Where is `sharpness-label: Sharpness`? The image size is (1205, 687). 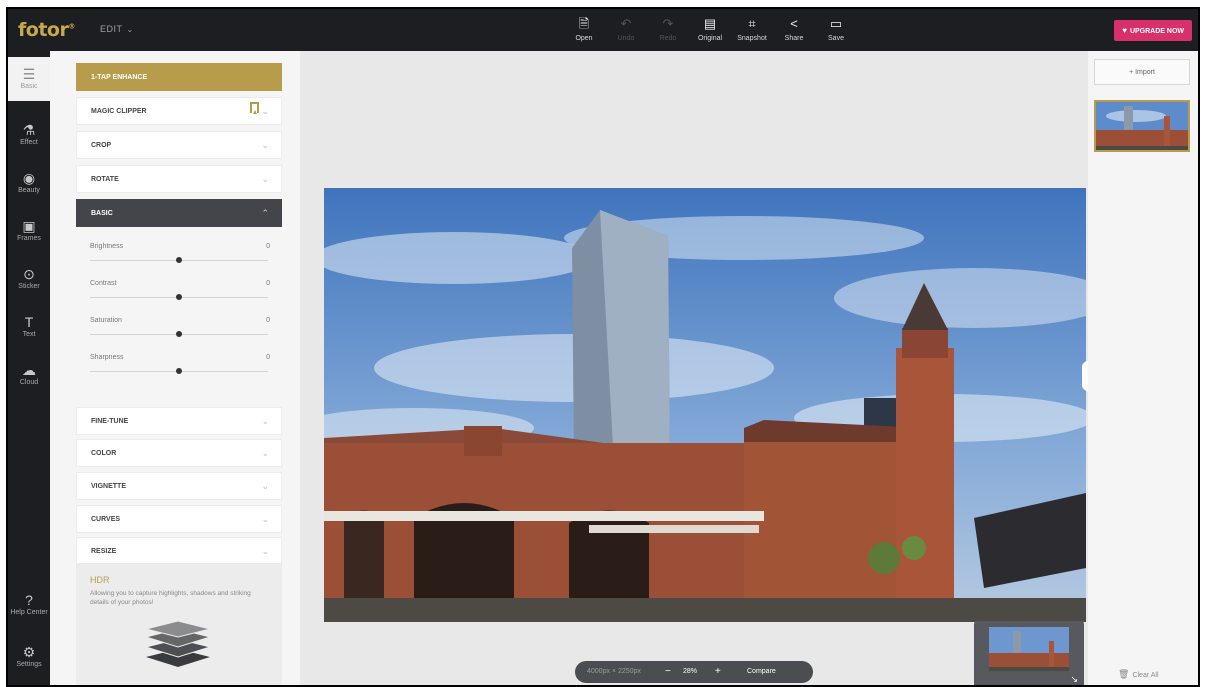
sharpness-label: Sharpness is located at coordinates (107, 357).